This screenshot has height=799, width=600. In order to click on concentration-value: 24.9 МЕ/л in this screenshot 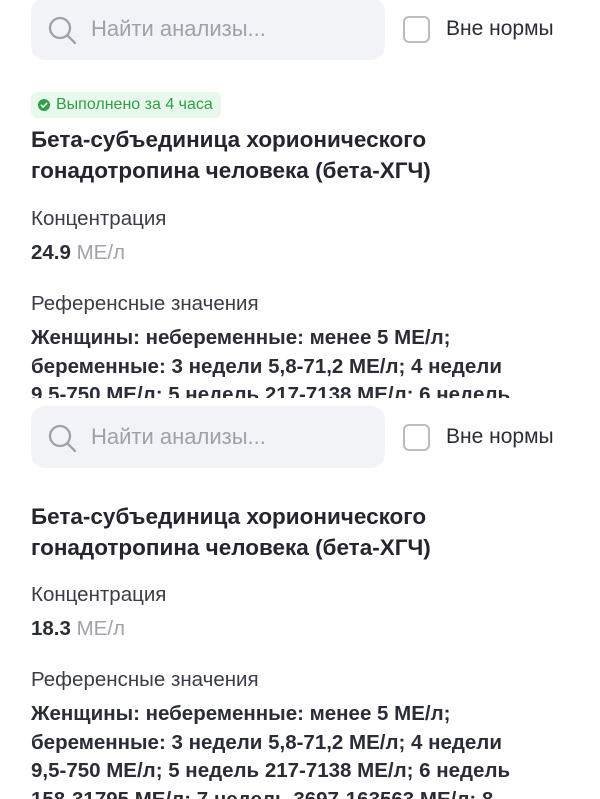, I will do `click(78, 253)`.